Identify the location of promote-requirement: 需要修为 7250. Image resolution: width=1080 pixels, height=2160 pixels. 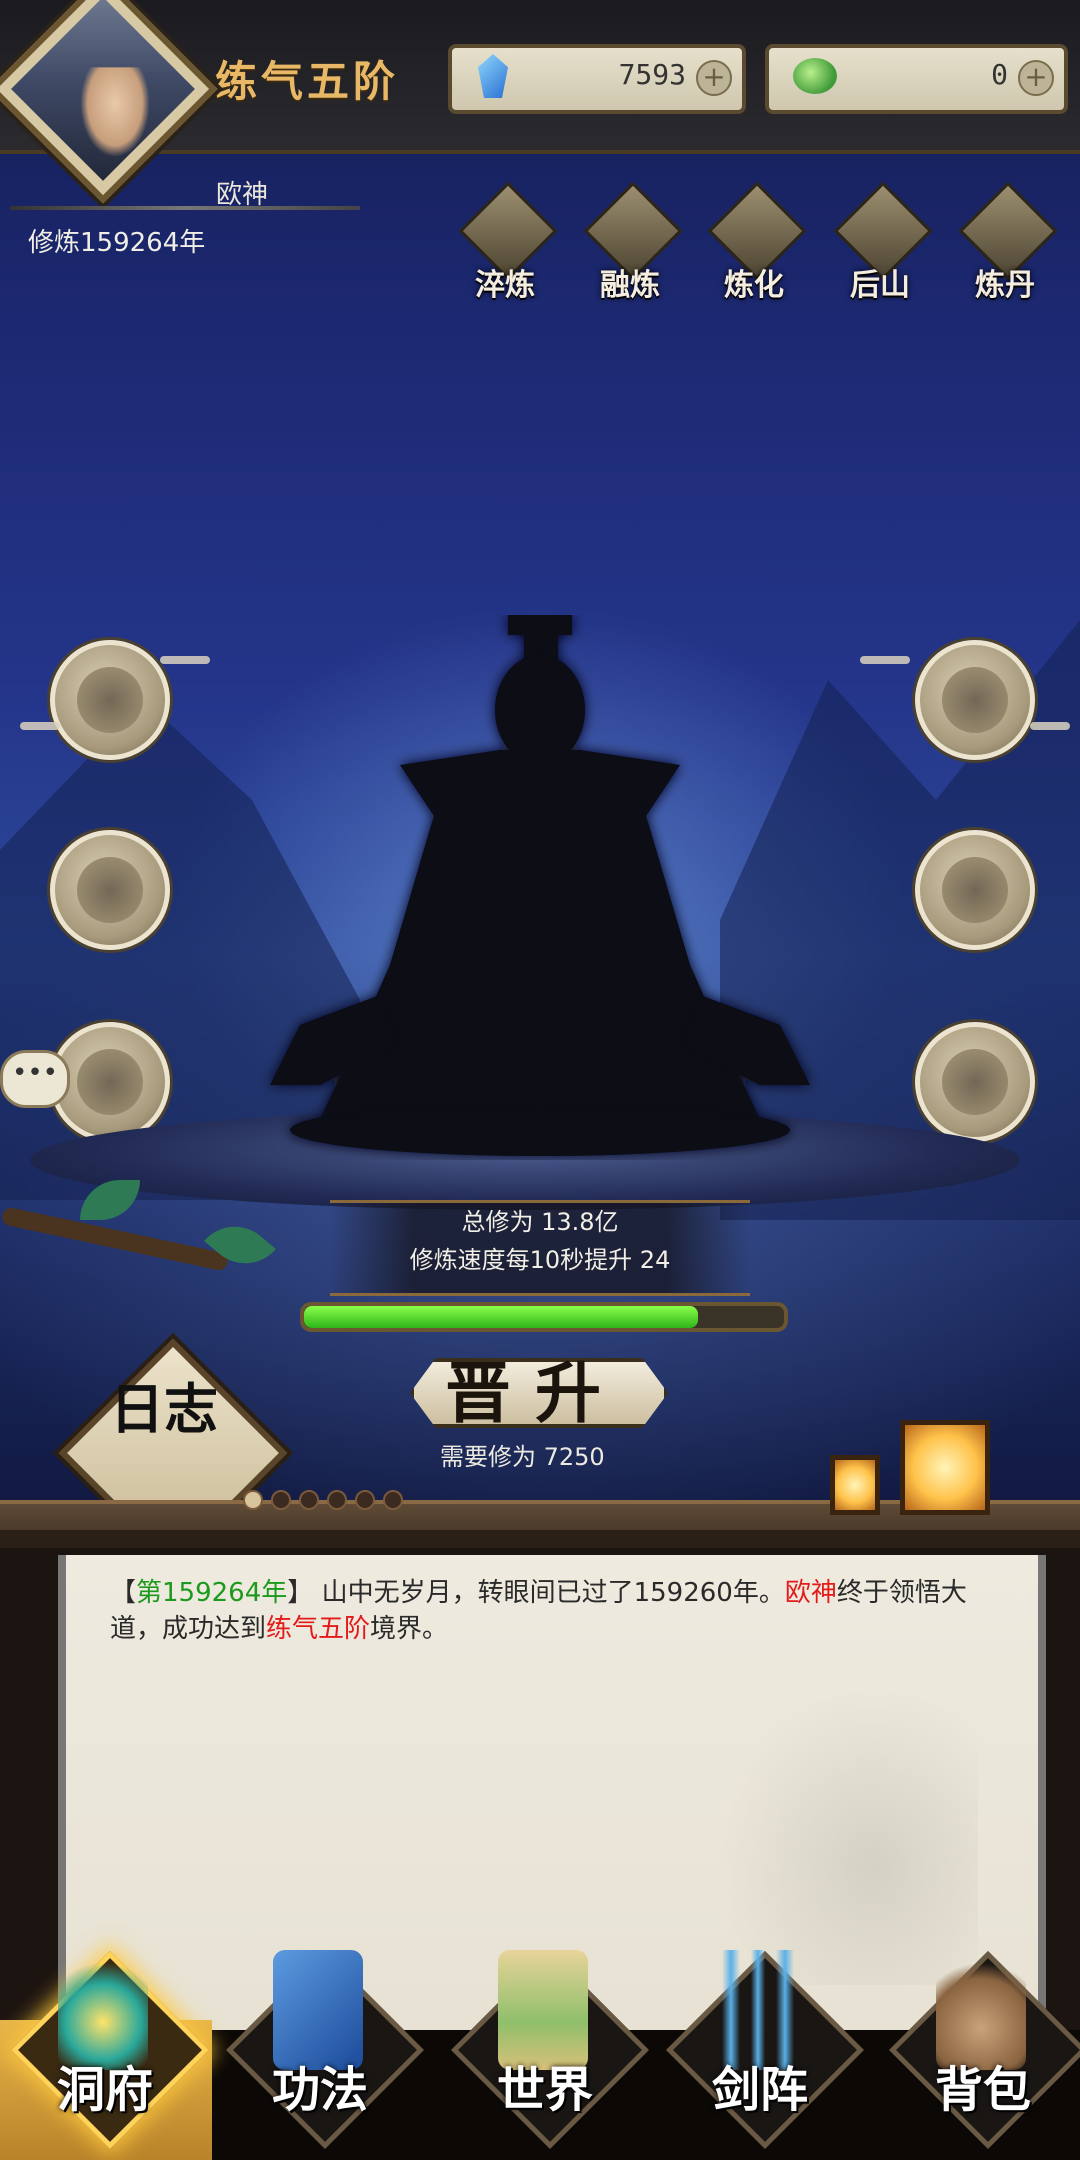
(522, 1457).